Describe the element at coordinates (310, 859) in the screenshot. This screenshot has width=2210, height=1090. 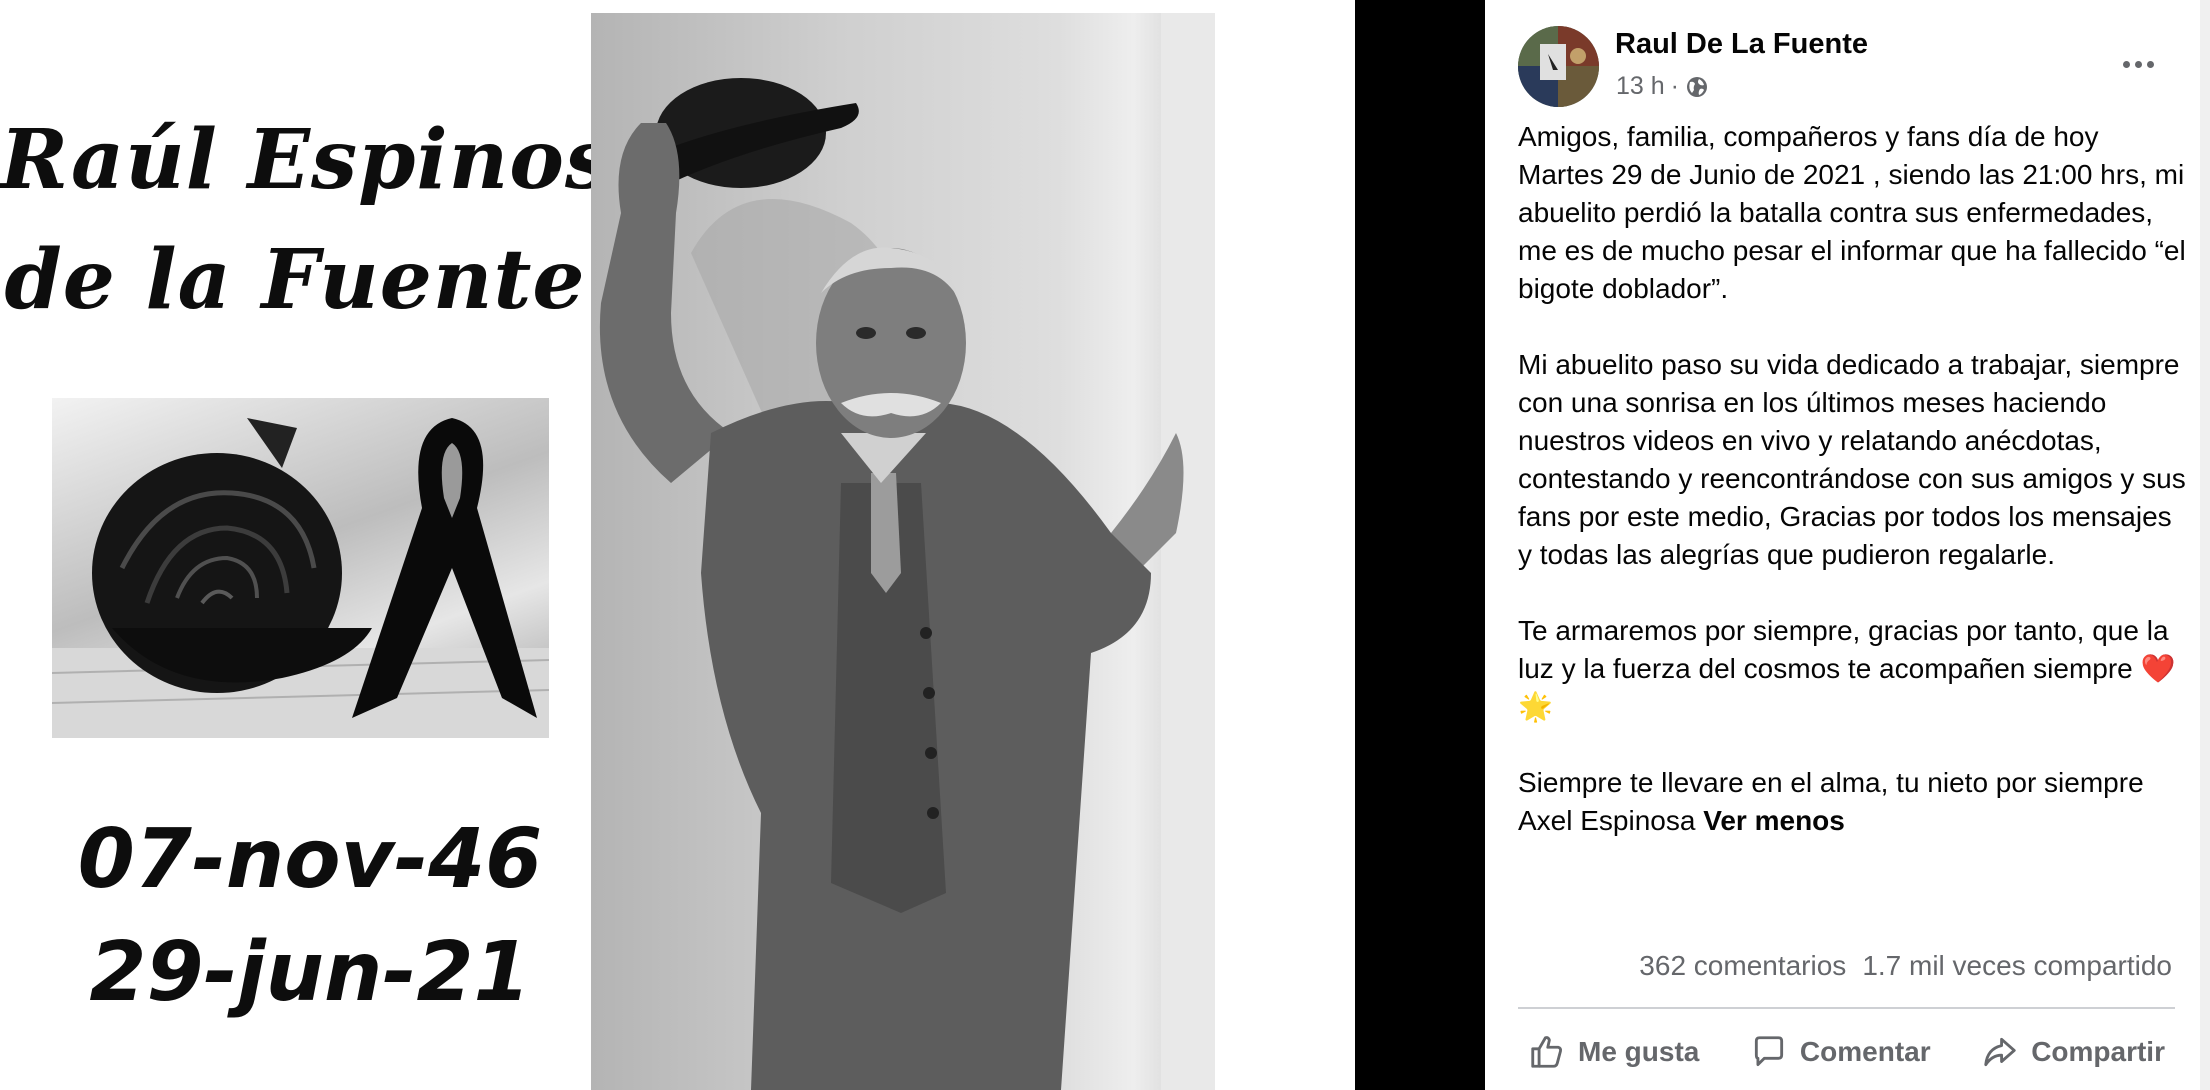
I see `memorial-birth-date: 07-nov-46` at that location.